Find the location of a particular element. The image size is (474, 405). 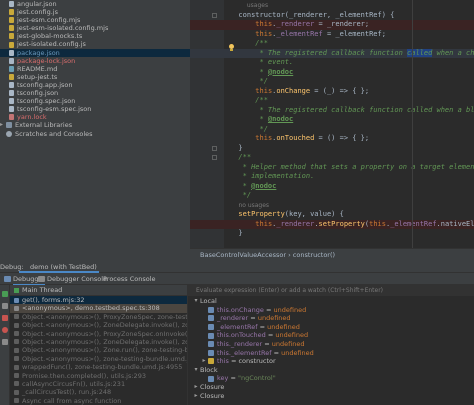

code-line-text: */ is located at coordinates (240, 196).